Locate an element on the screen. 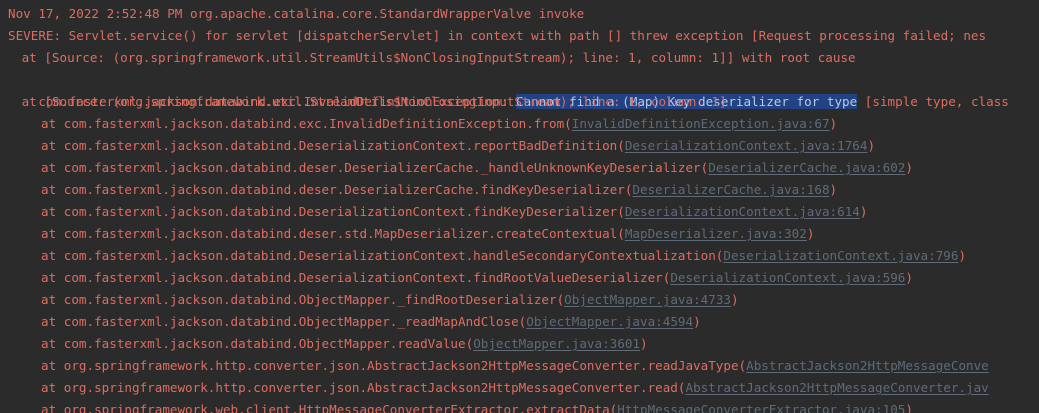 The image size is (1039, 413). source-link: DeserializerCache.java:602 is located at coordinates (806, 167).